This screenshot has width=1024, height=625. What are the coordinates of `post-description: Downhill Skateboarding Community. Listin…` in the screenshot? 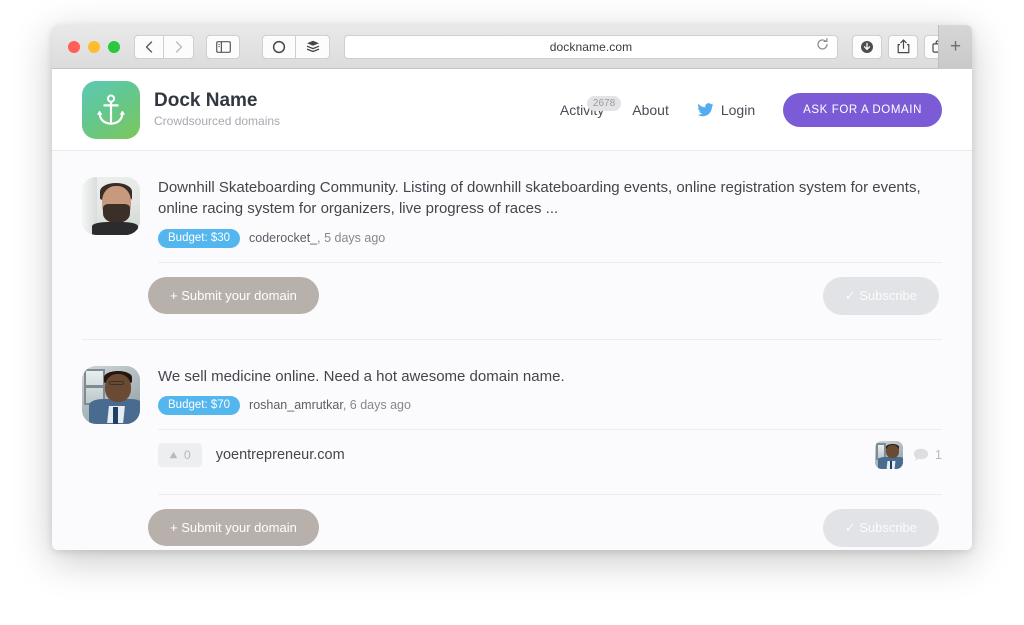 It's located at (550, 198).